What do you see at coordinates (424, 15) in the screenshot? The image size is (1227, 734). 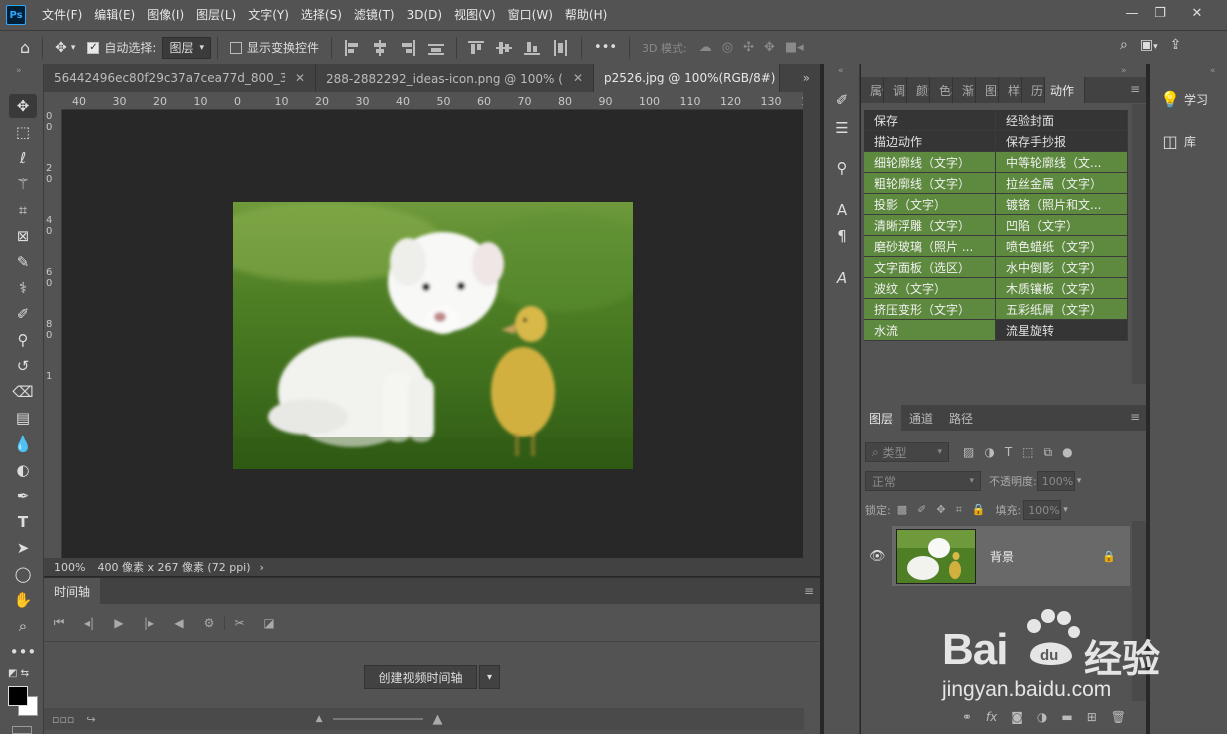 I see `menu-3d: 3D(D)` at bounding box center [424, 15].